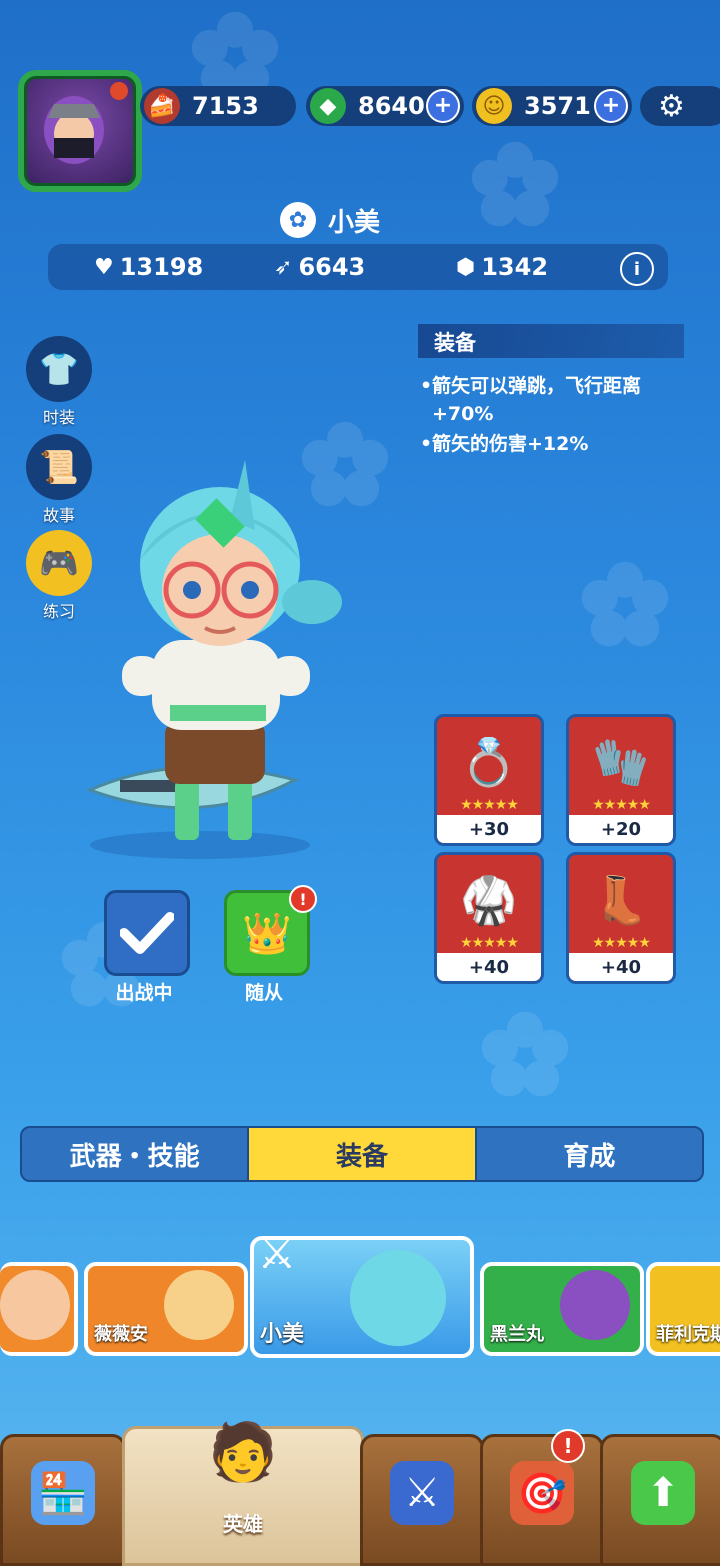 This screenshot has height=1566, width=720. I want to click on hero-card-name: 菲利克斯, so click(688, 1334).